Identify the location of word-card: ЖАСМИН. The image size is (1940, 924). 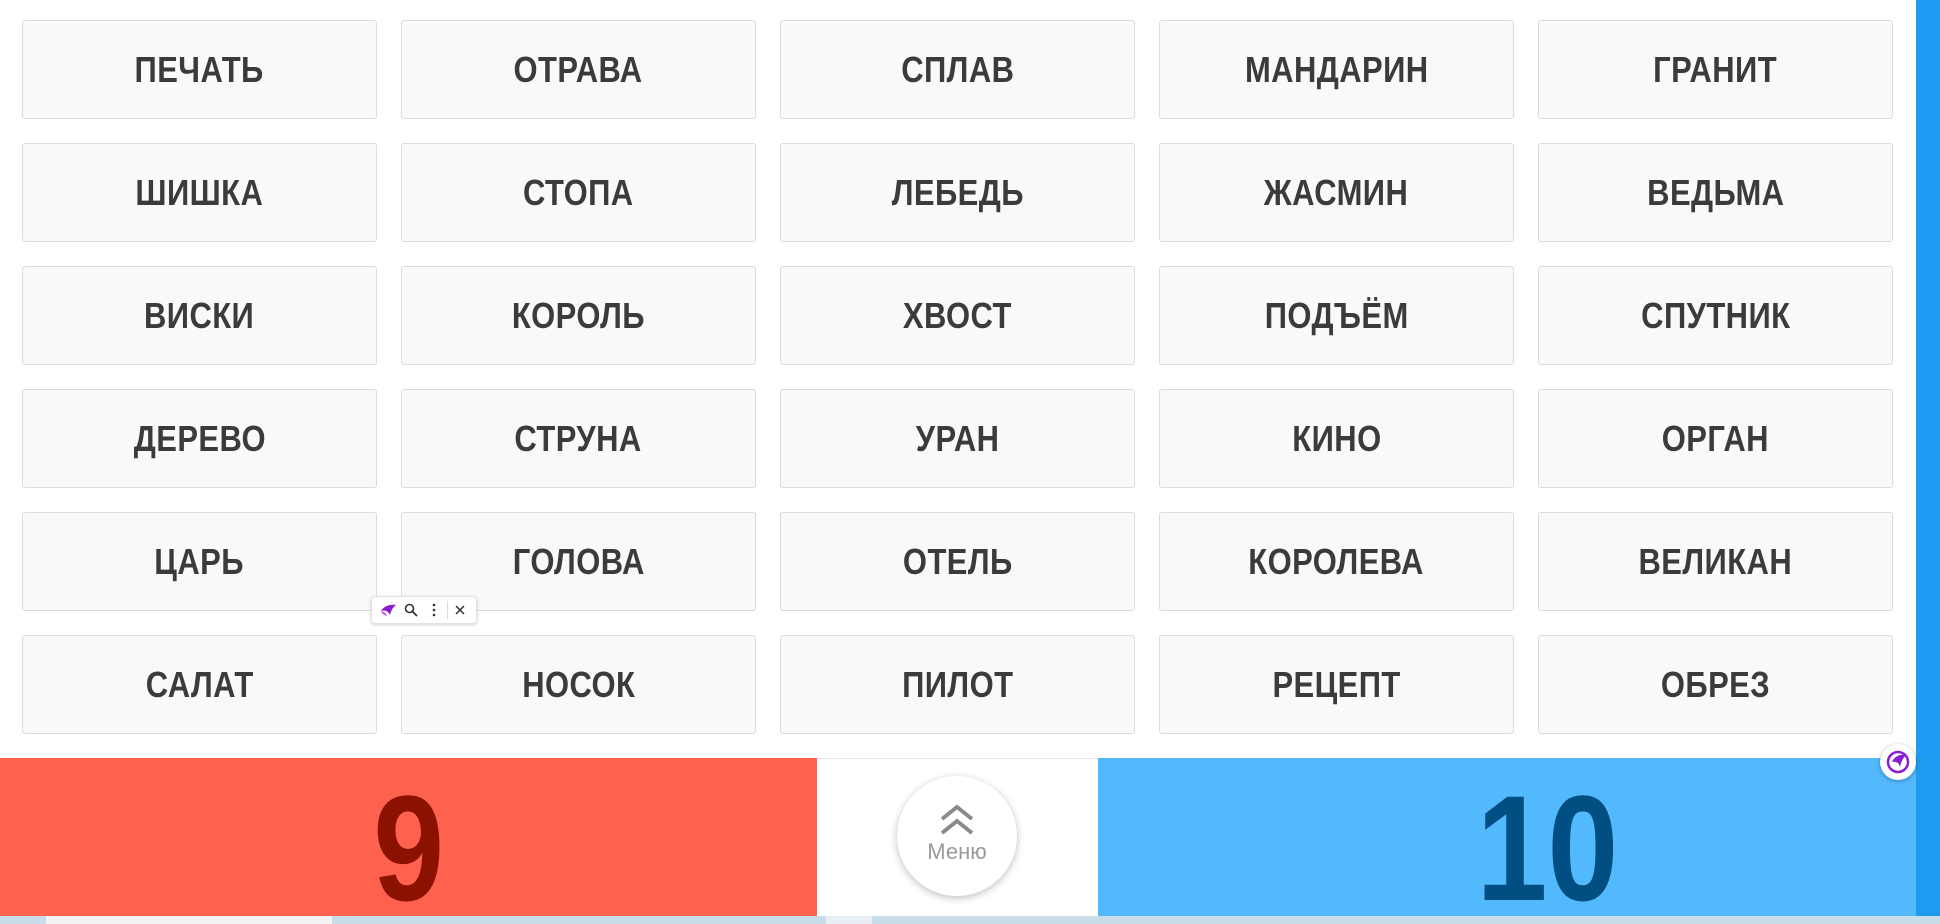
(1336, 192).